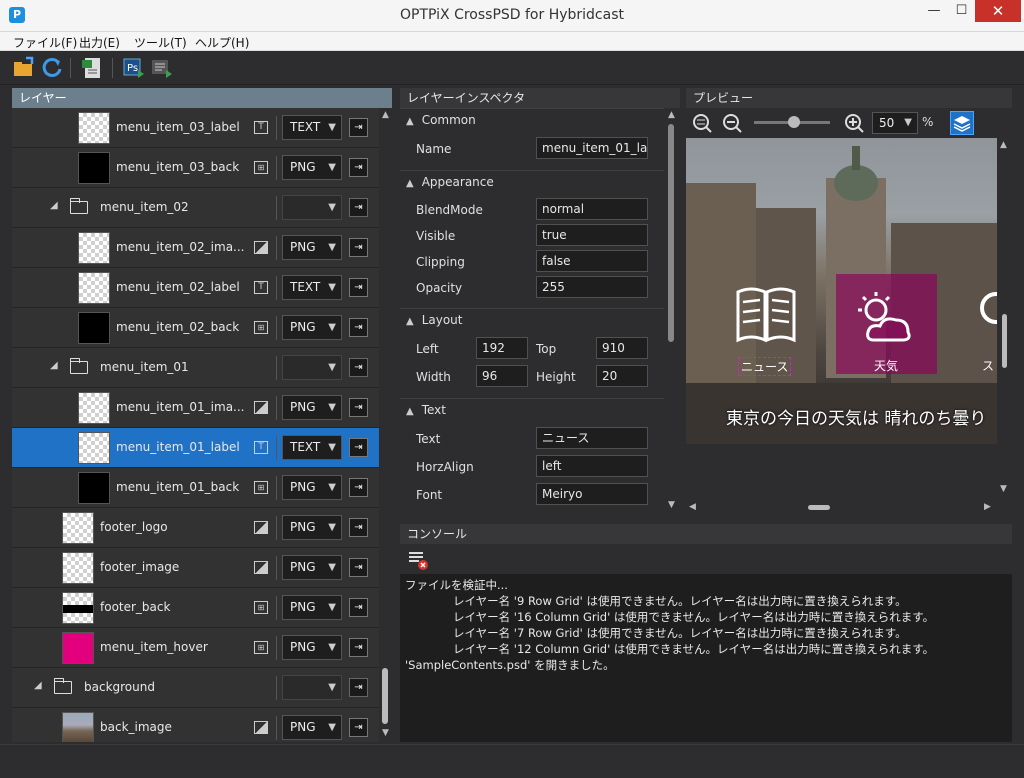 Image resolution: width=1024 pixels, height=778 pixels. What do you see at coordinates (819, 507) in the screenshot?
I see `preview-hscroll-thumb` at bounding box center [819, 507].